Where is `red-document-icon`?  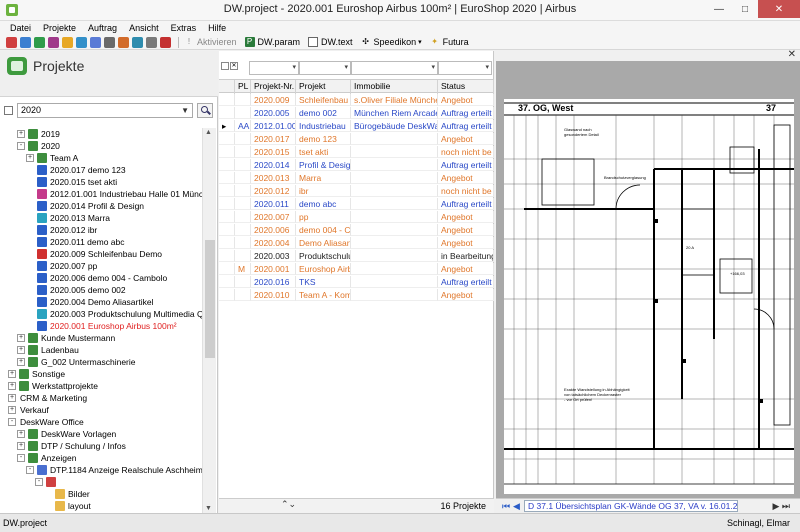
red-document-icon is located at coordinates (11, 42).